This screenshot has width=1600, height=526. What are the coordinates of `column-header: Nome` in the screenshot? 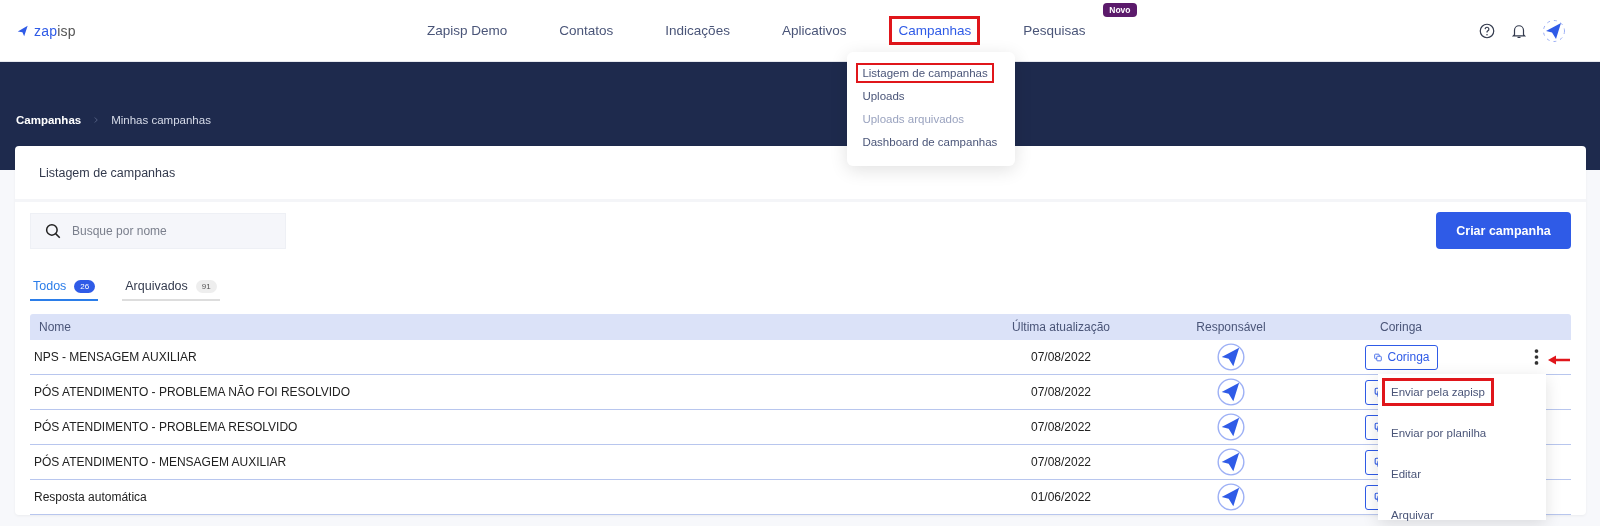 It's located at (55, 327).